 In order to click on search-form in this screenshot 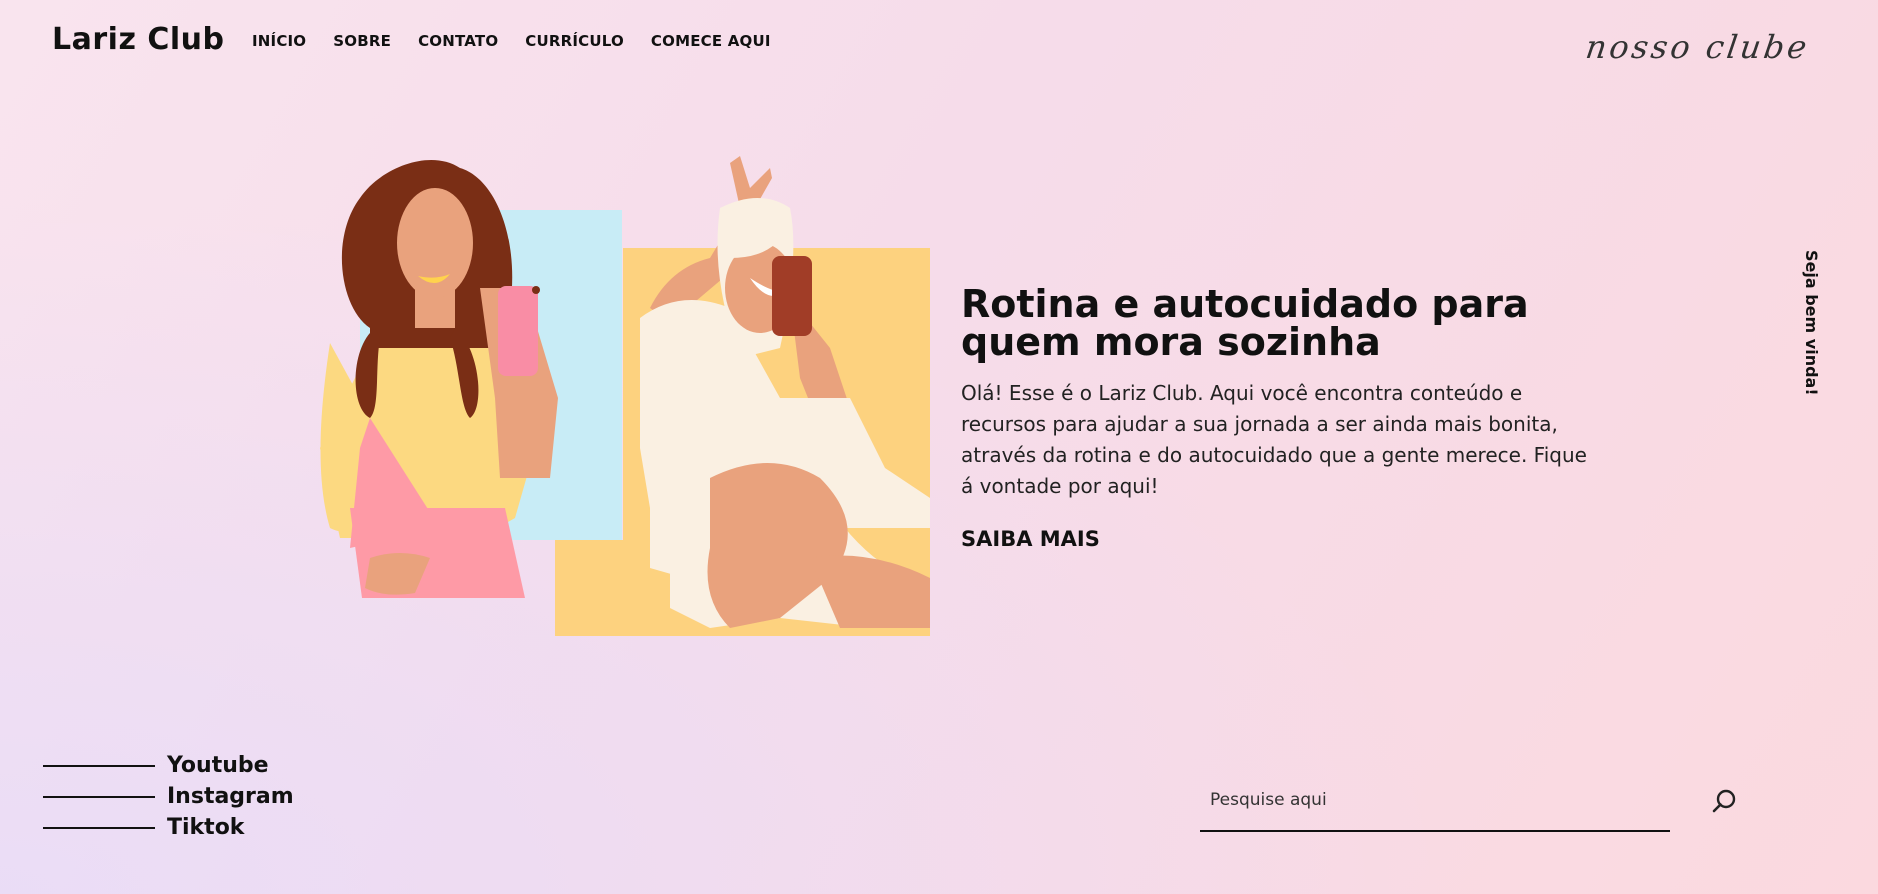, I will do `click(1435, 806)`.